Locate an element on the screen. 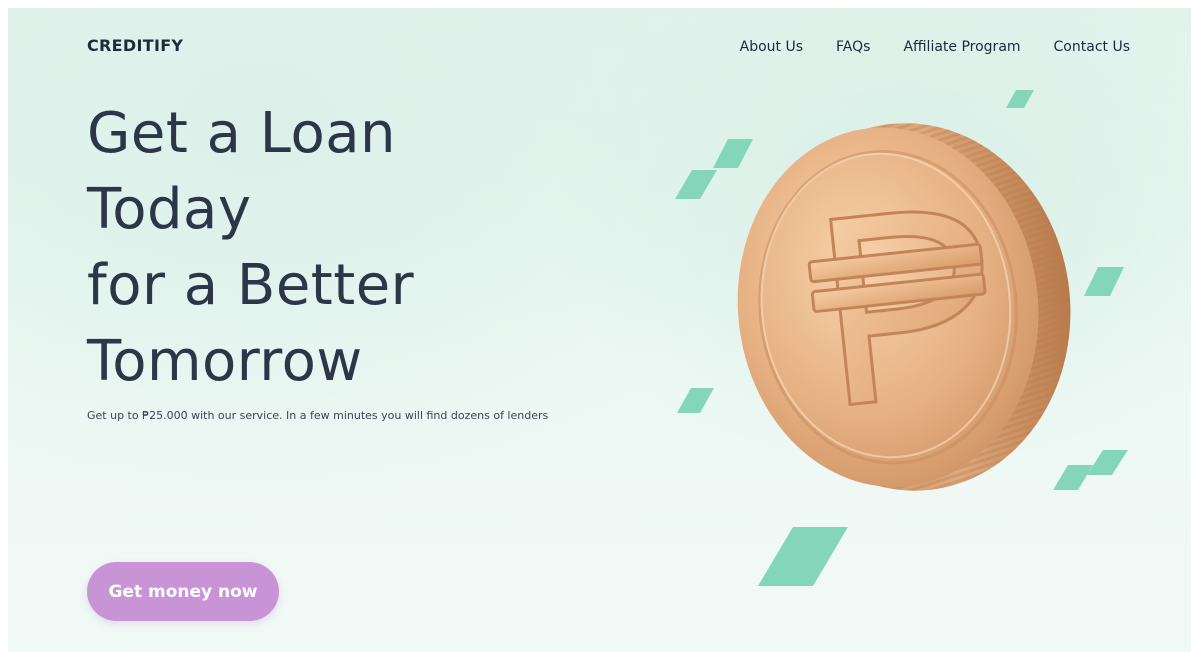 The height and width of the screenshot is (654, 1199). peso-sign-icon is located at coordinates (897, 308).